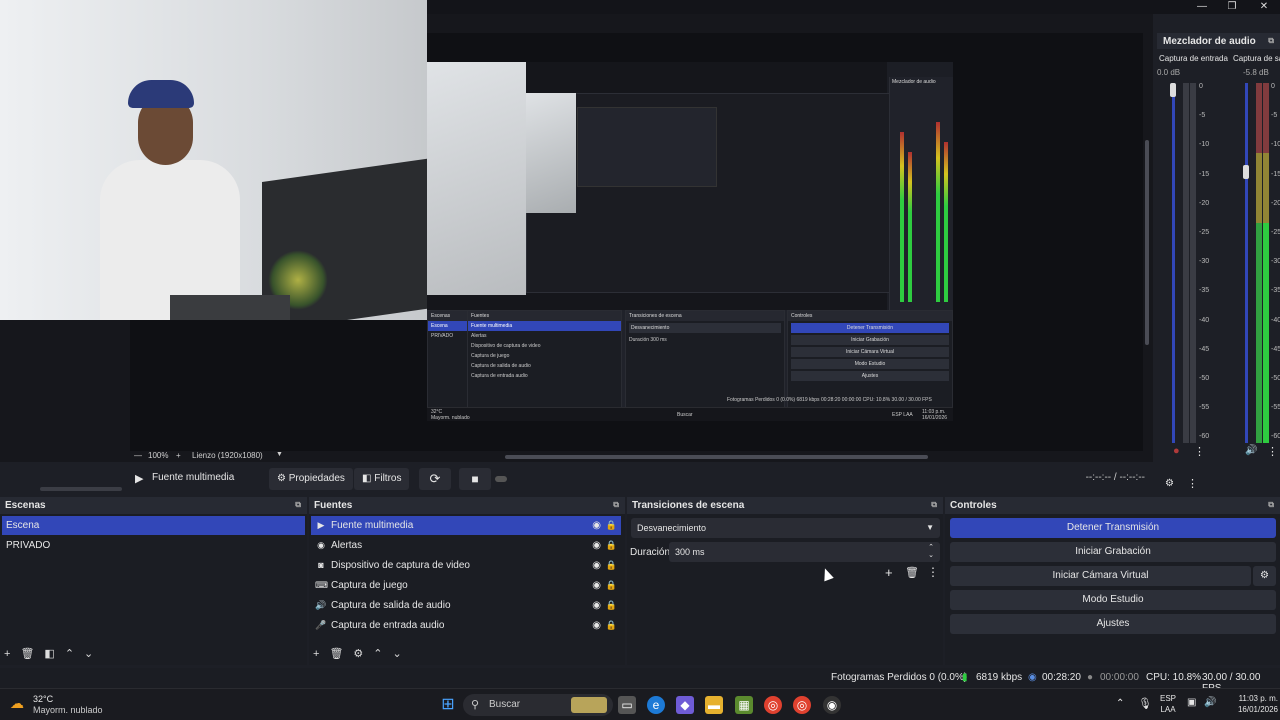 The width and height of the screenshot is (1280, 720). What do you see at coordinates (475, 479) in the screenshot?
I see `stop-media-button: ■` at bounding box center [475, 479].